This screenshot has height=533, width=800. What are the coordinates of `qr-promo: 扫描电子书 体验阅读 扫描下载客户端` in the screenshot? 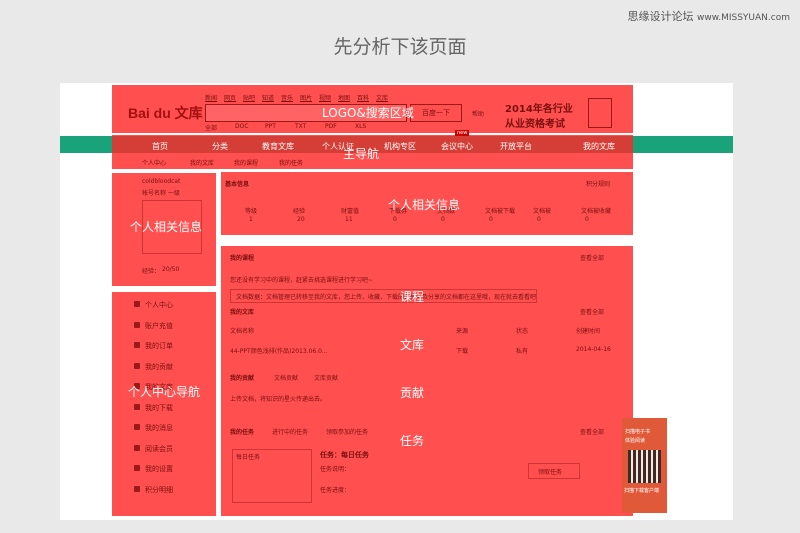 It's located at (644, 465).